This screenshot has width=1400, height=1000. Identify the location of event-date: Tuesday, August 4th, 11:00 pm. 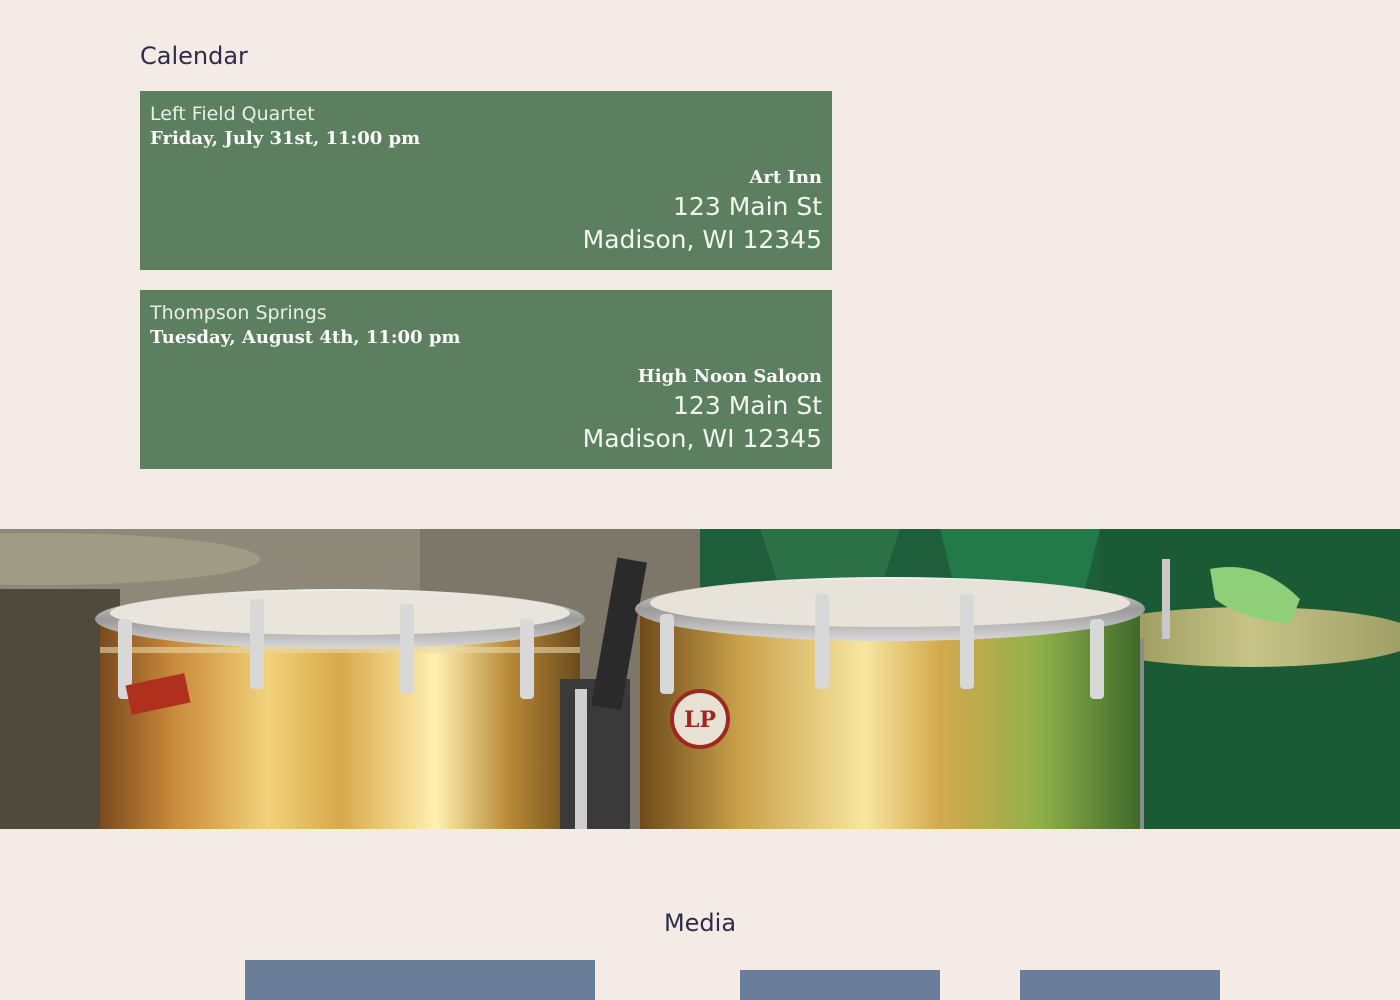
(305, 337).